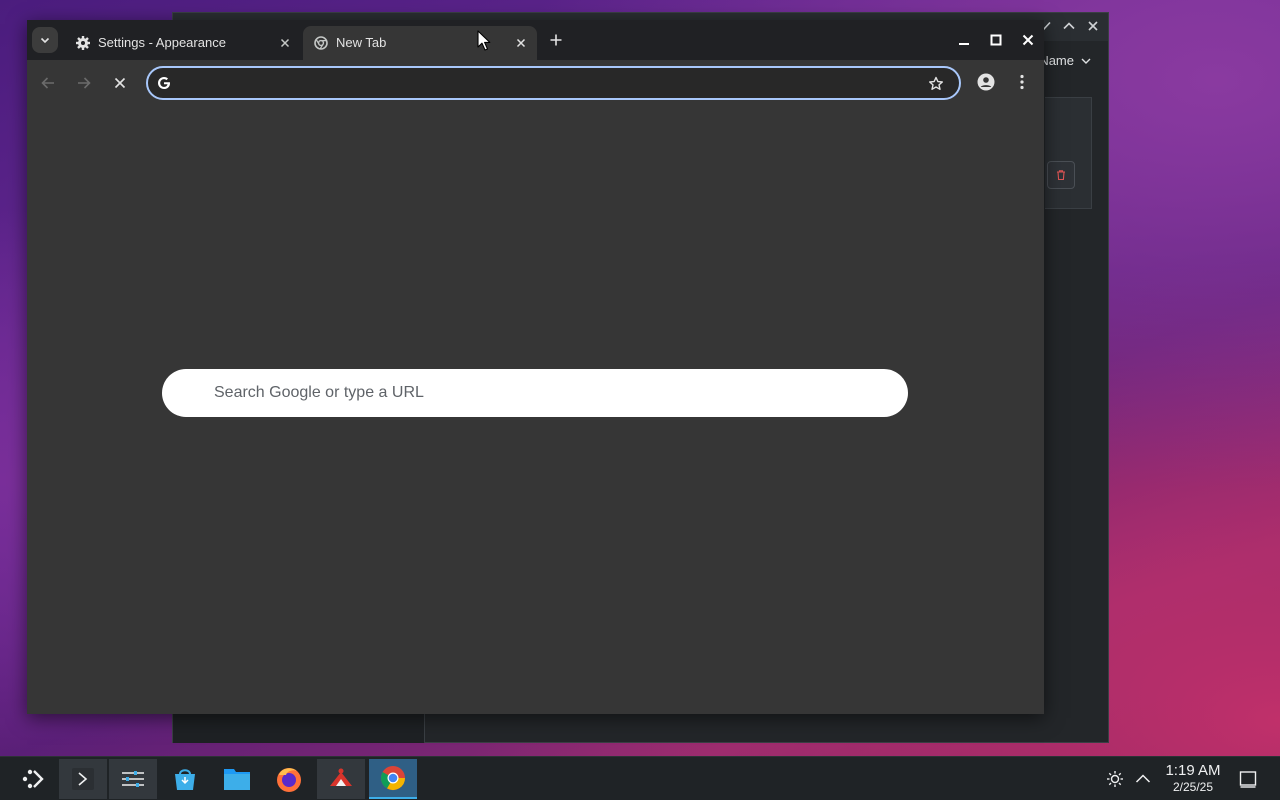 The height and width of the screenshot is (800, 1280). What do you see at coordinates (420, 43) in the screenshot?
I see `tab-new-tab: New Tab` at bounding box center [420, 43].